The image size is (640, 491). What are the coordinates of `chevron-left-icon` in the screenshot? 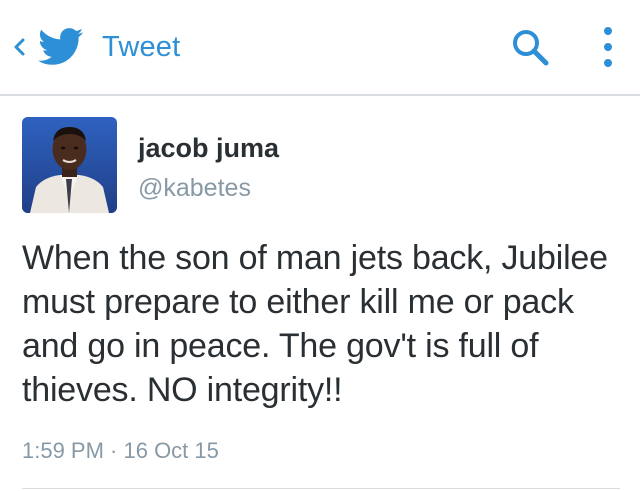 It's located at (19, 47).